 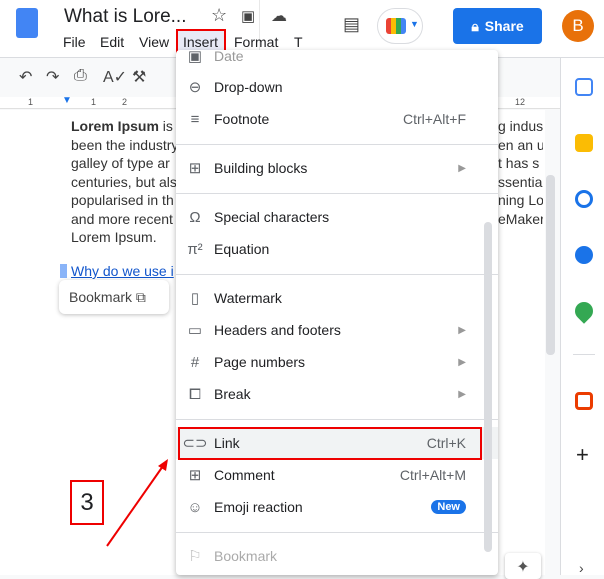 I want to click on menu-tools: T, so click(x=298, y=42).